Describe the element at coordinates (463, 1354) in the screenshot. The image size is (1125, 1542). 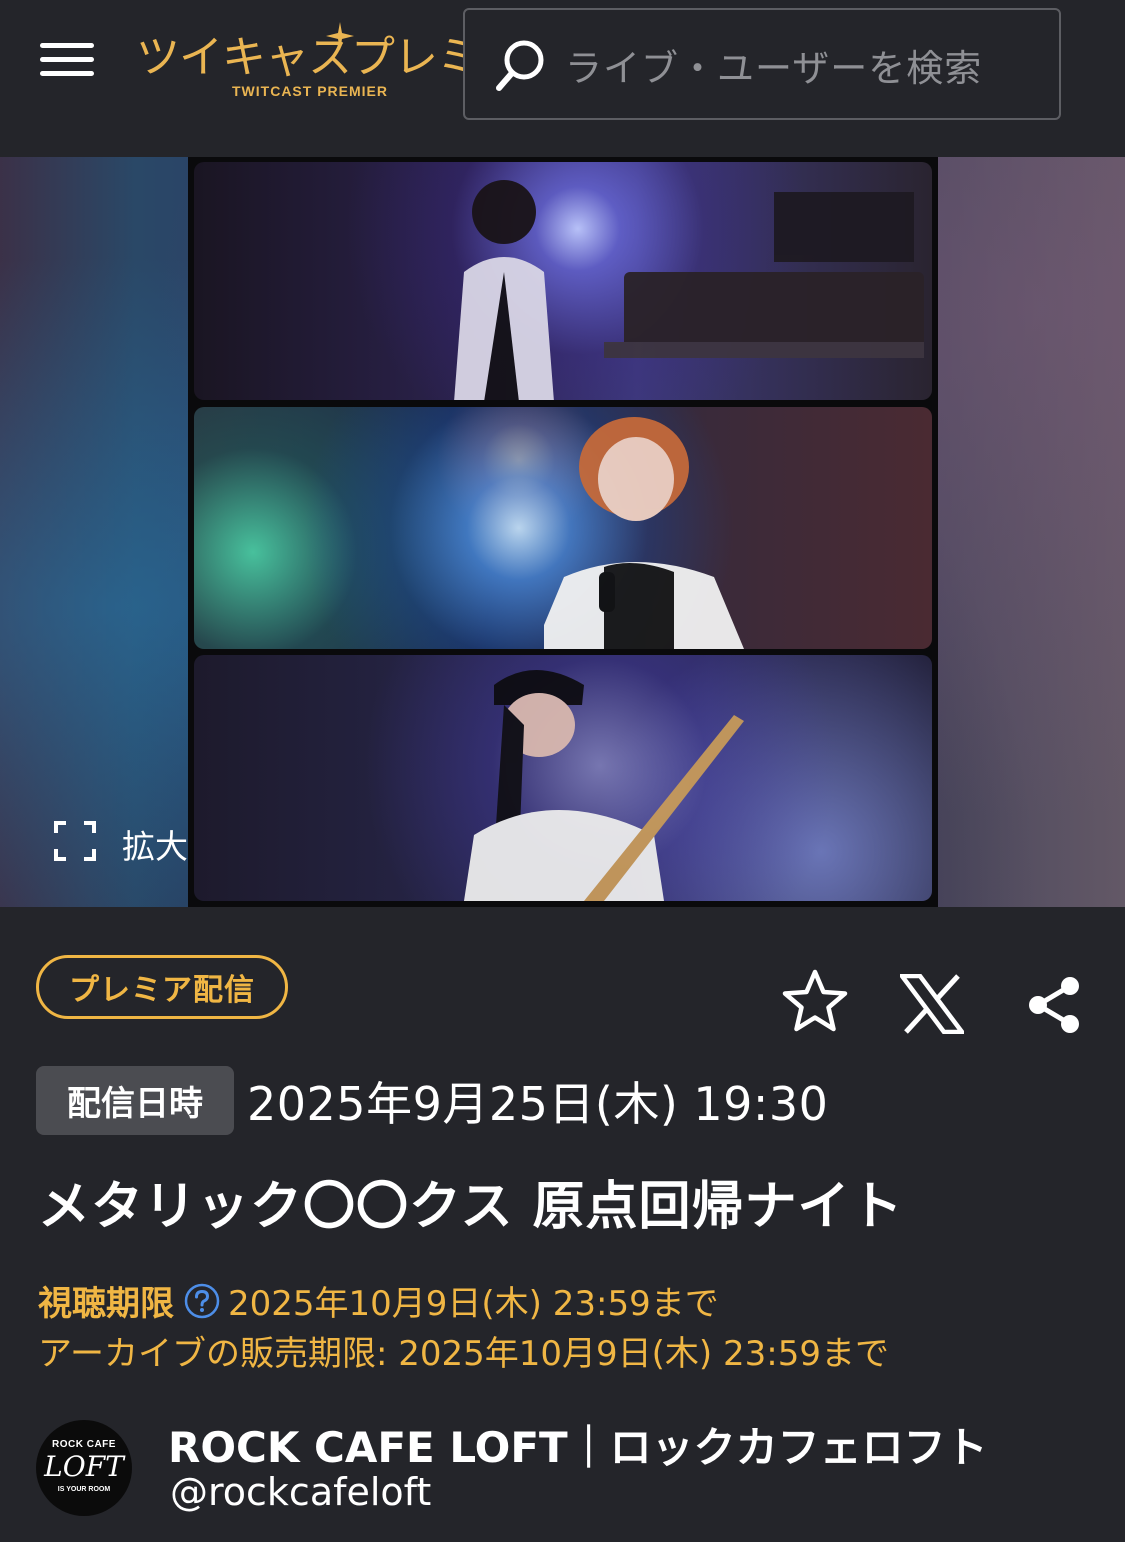
I see `archive-sale-limit: アーカイブの販売期限: 2025年10月9日(木) 23:59まで` at that location.